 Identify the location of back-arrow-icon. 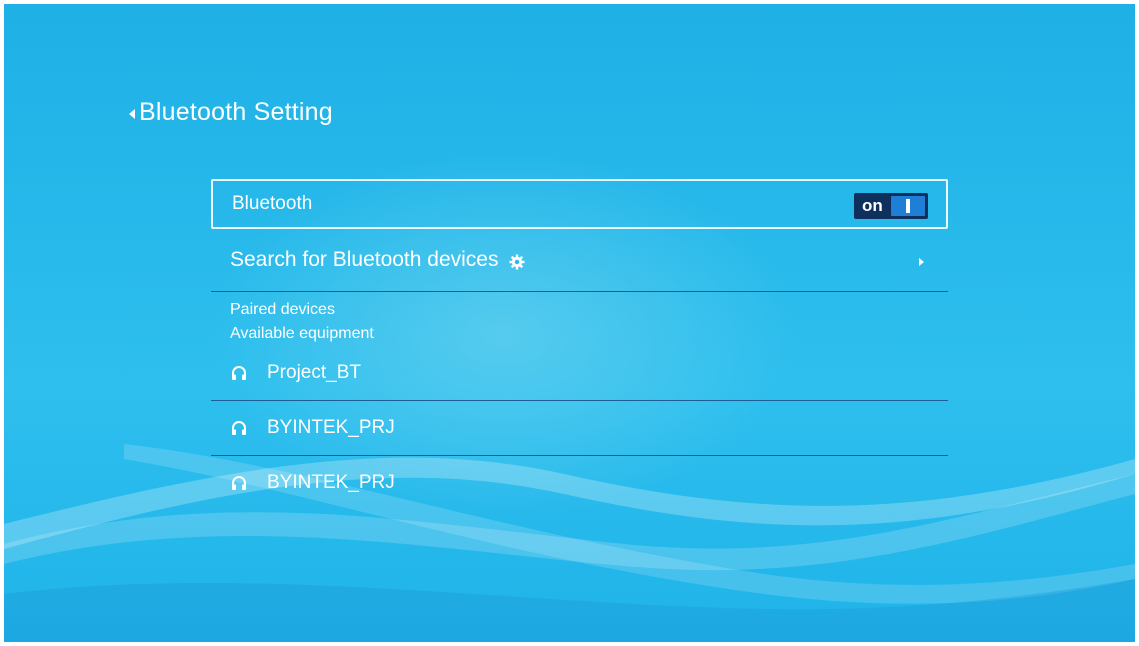
(132, 113).